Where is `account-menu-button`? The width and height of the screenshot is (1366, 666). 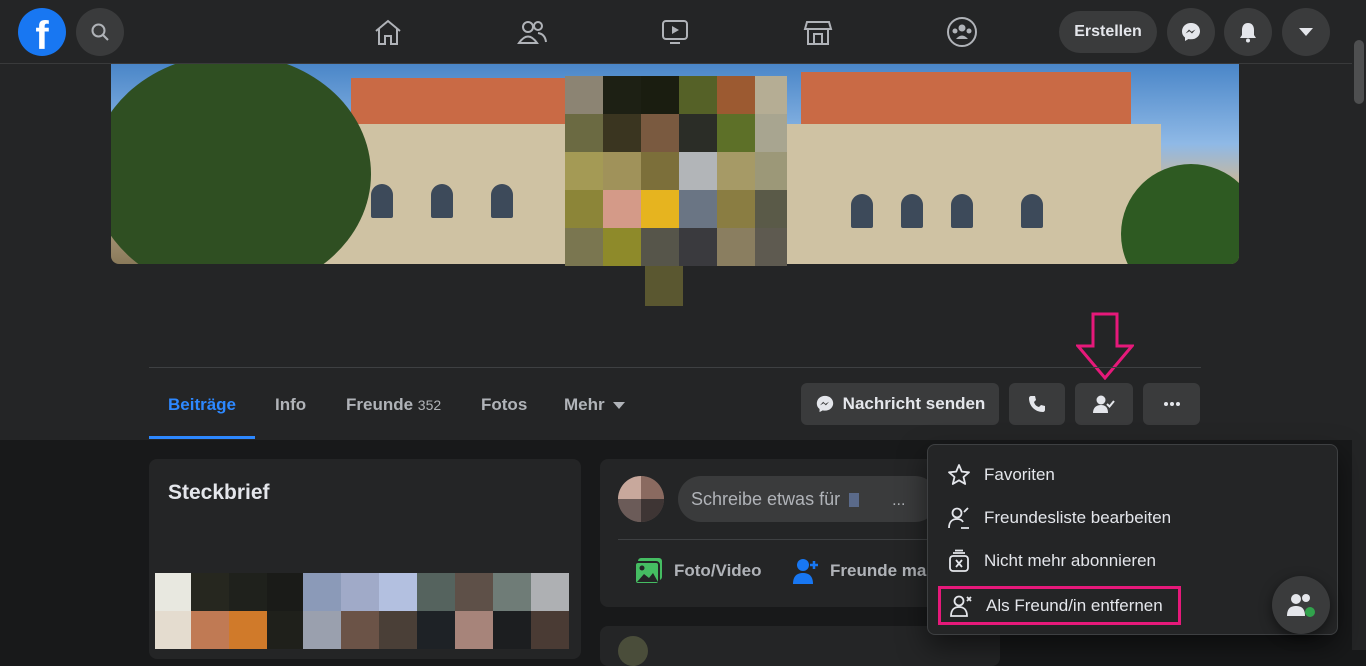 account-menu-button is located at coordinates (1306, 32).